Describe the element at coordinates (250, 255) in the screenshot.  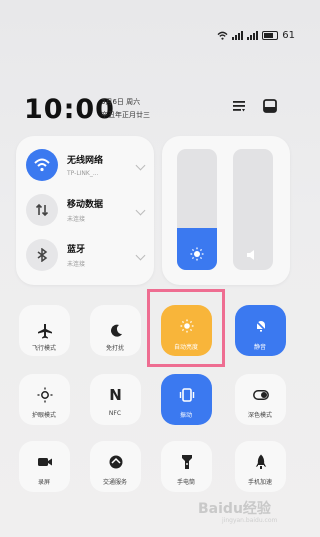
I see `speaker-icon` at that location.